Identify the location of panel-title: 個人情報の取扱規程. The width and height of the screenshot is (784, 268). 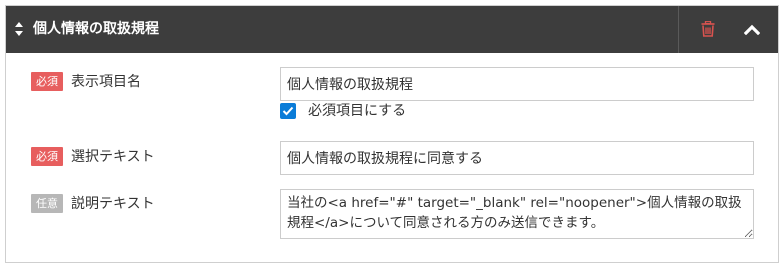
(96, 29).